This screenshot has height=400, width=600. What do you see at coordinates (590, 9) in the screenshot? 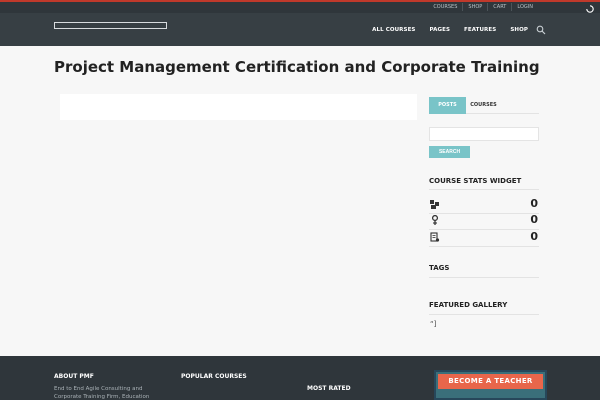
I see `loading-spinner-icon` at bounding box center [590, 9].